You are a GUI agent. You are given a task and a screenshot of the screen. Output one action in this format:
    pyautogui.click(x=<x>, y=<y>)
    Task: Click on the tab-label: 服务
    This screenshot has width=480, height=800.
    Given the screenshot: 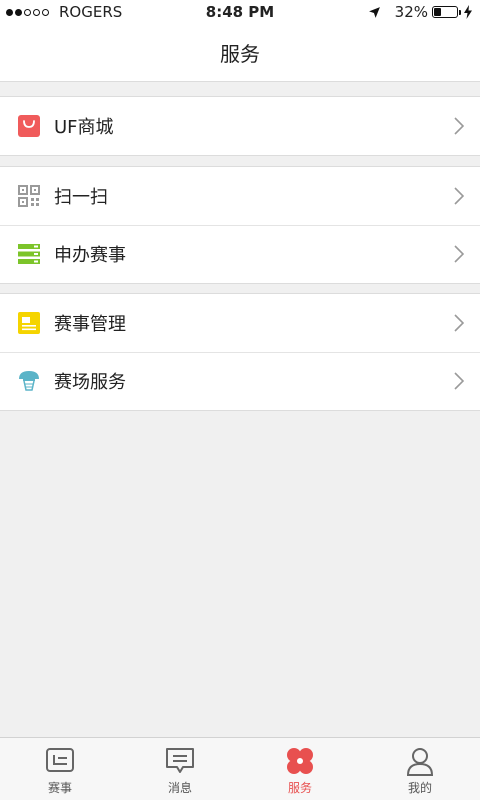 What is the action you would take?
    pyautogui.click(x=299, y=788)
    